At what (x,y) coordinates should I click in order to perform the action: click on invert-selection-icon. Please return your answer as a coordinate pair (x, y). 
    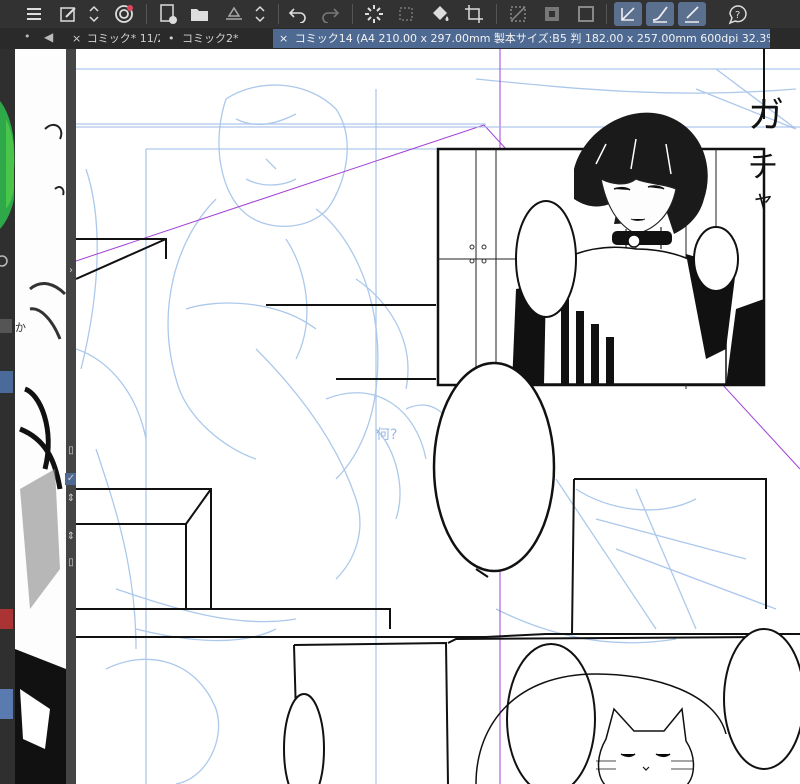
    Looking at the image, I should click on (552, 14).